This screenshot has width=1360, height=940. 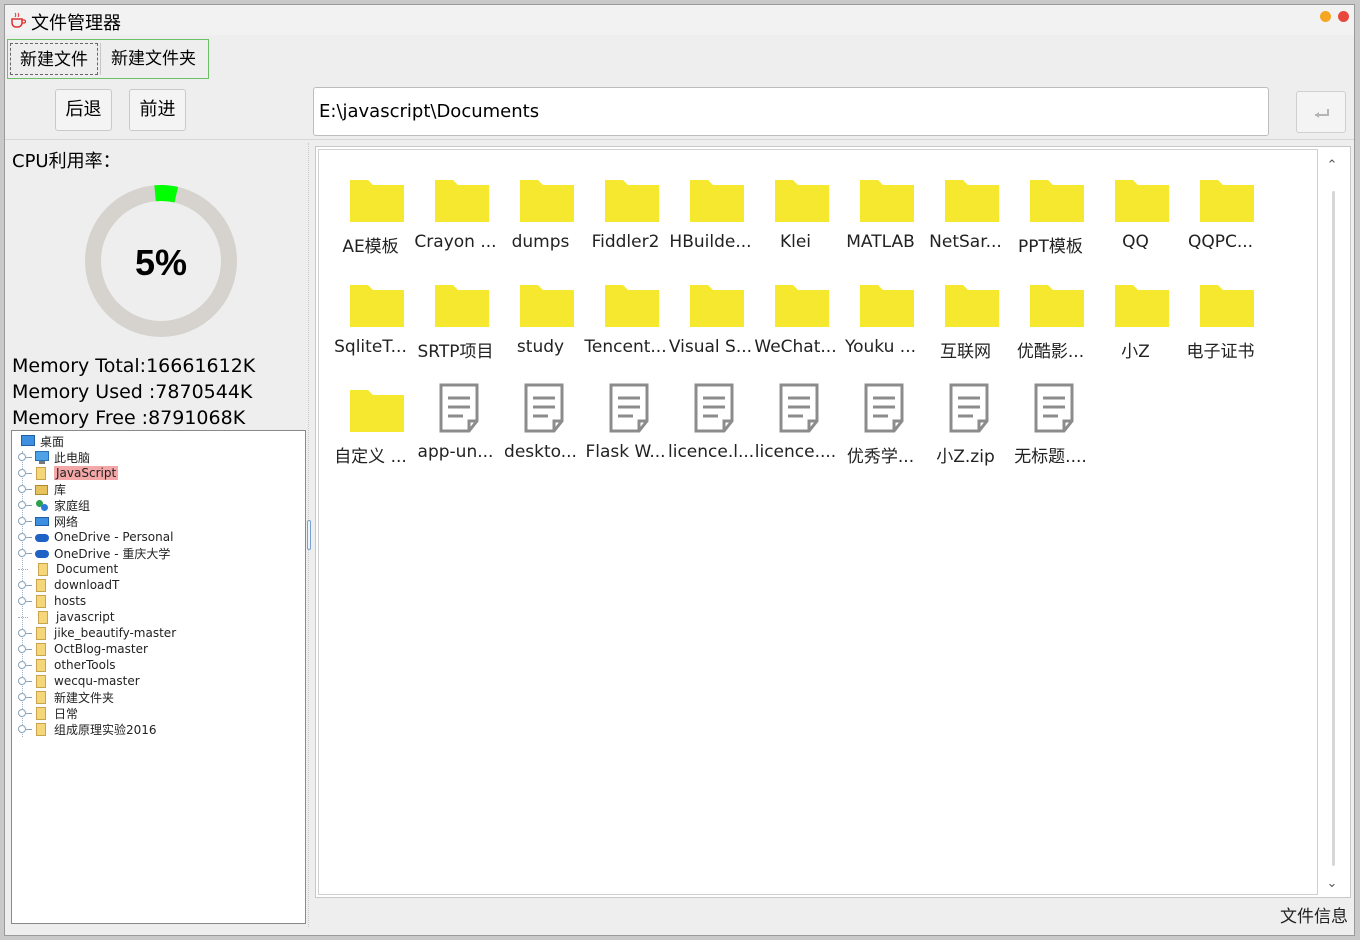 I want to click on vertical-scrollbar: ⌃ ⌄, so click(x=1333, y=522).